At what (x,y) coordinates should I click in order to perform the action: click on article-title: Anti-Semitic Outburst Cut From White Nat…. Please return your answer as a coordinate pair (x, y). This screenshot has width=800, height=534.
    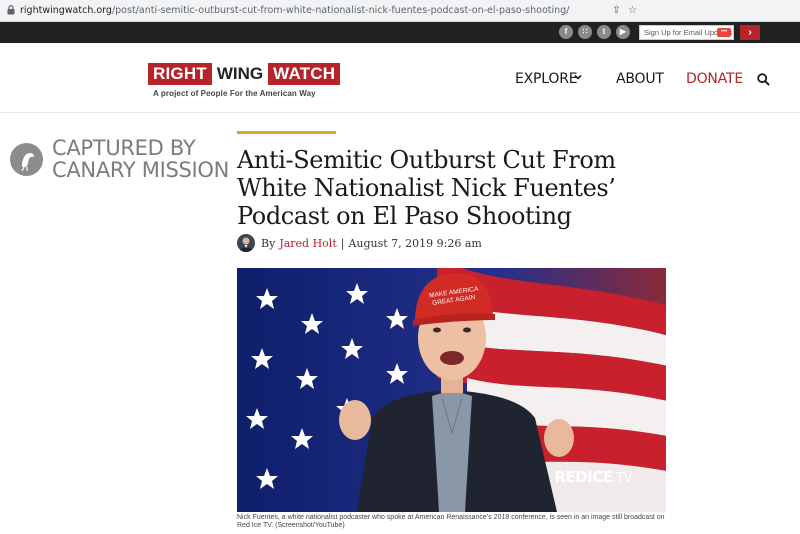
    Looking at the image, I should click on (426, 188).